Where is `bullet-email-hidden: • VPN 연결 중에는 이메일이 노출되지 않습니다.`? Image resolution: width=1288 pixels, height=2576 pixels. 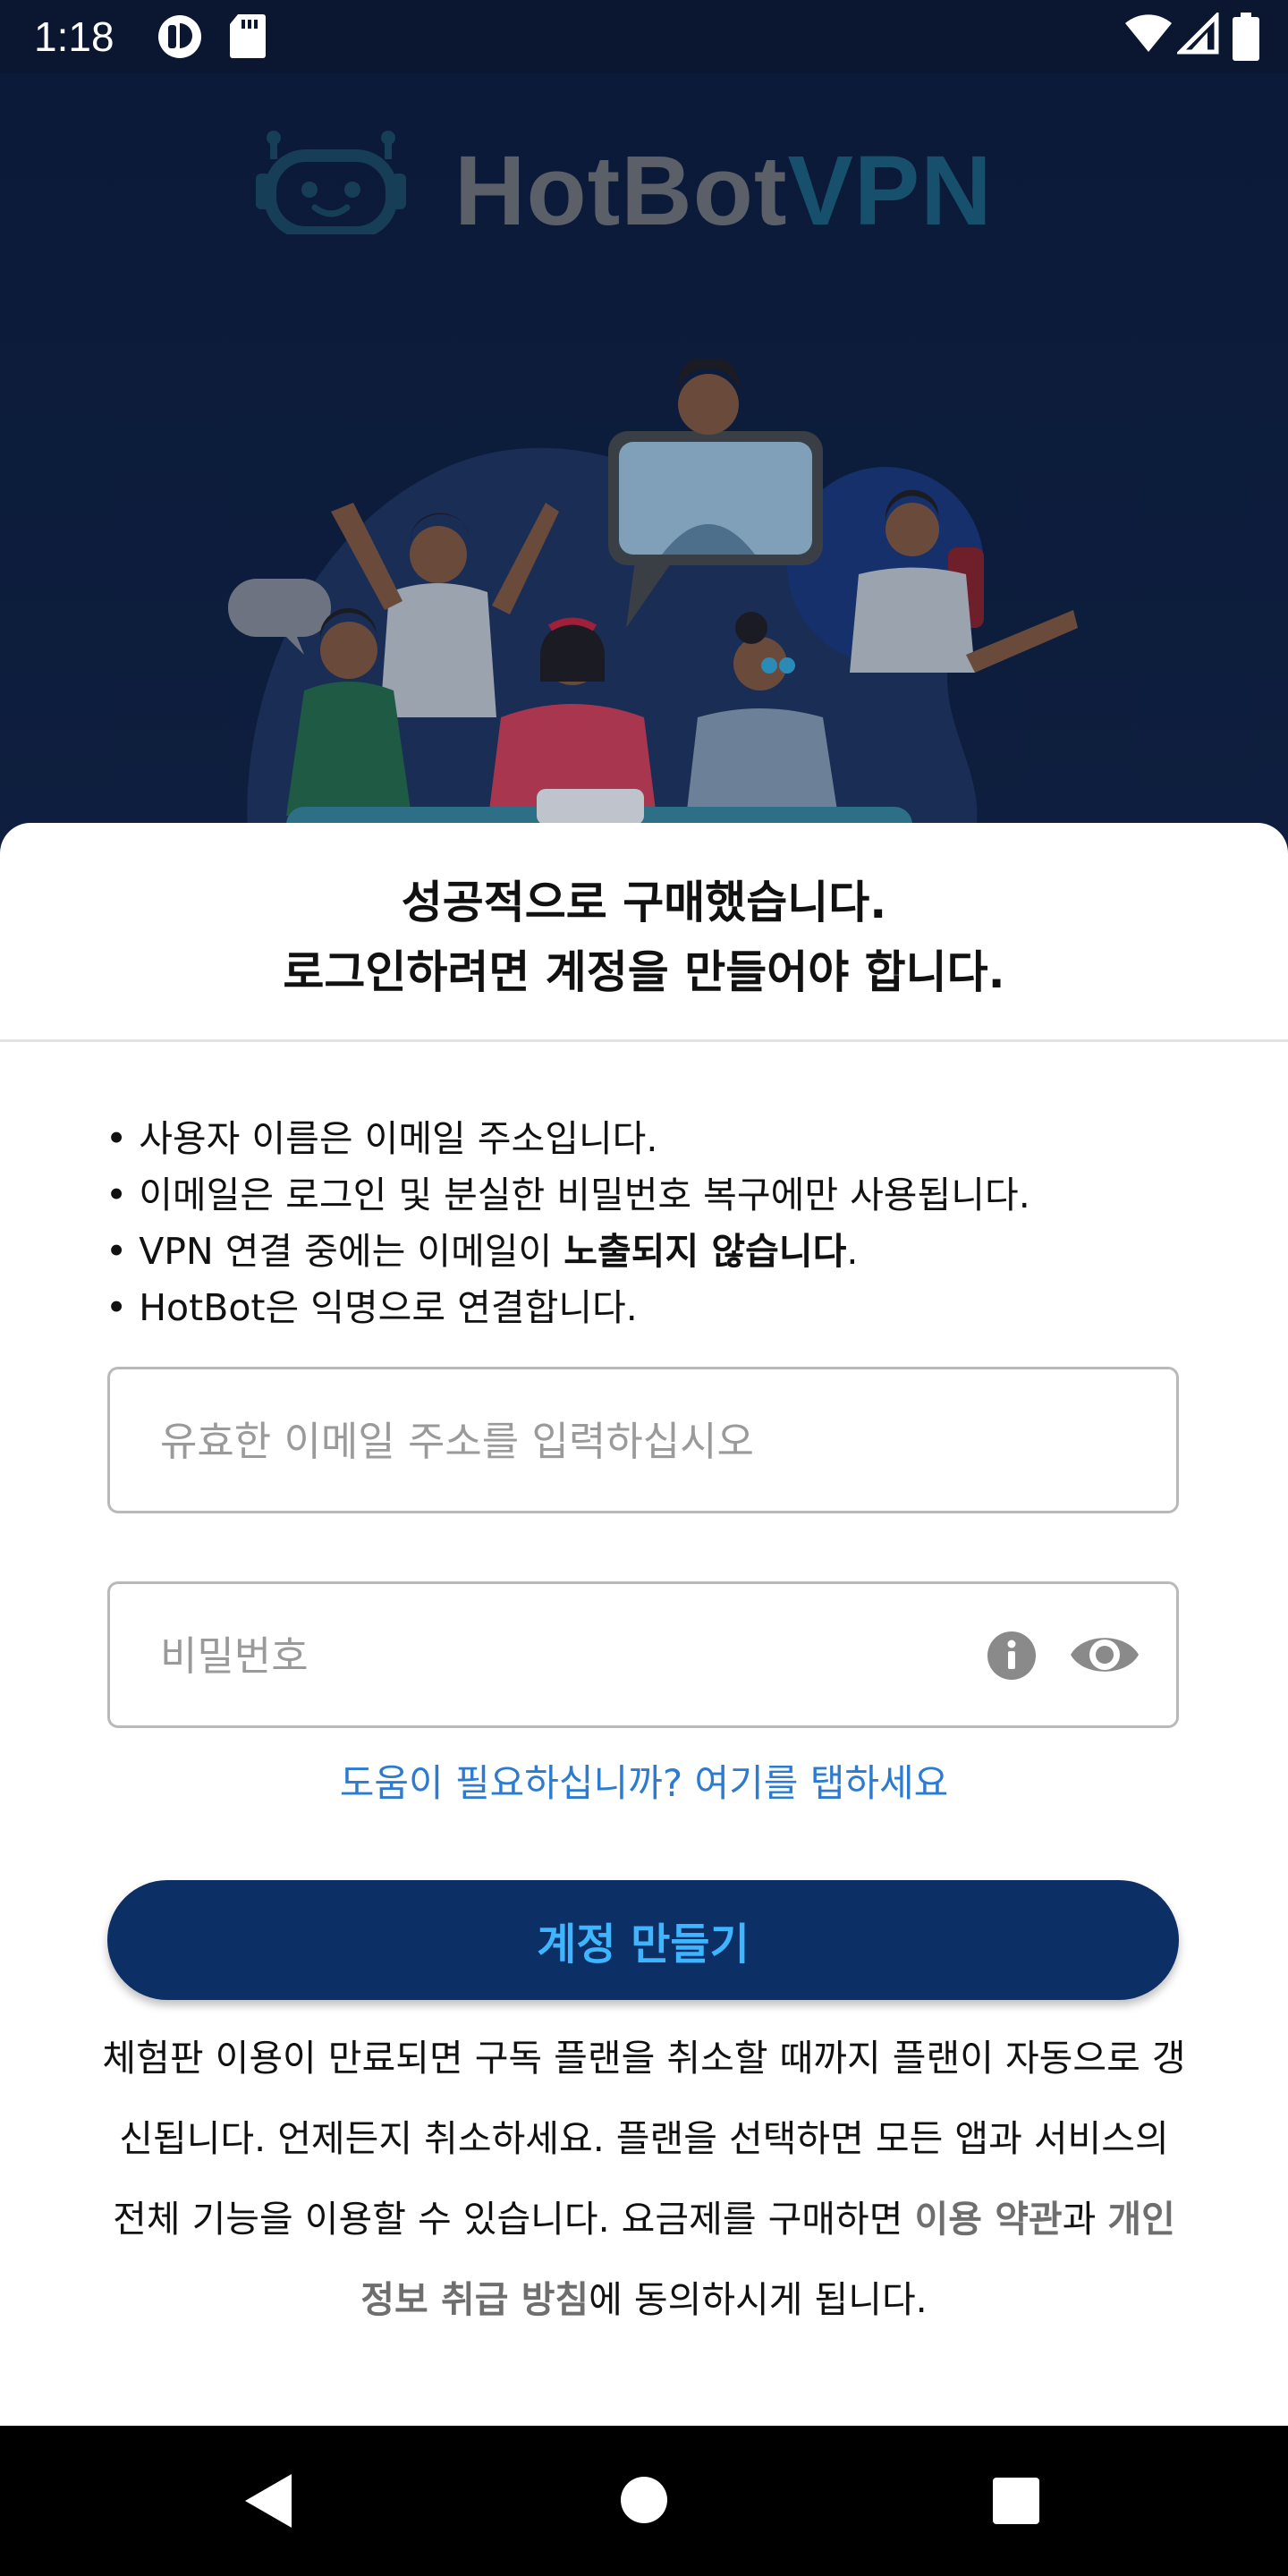
bullet-email-hidden: • VPN 연결 중에는 이메일이 노출되지 않습니다. is located at coordinates (656, 1252).